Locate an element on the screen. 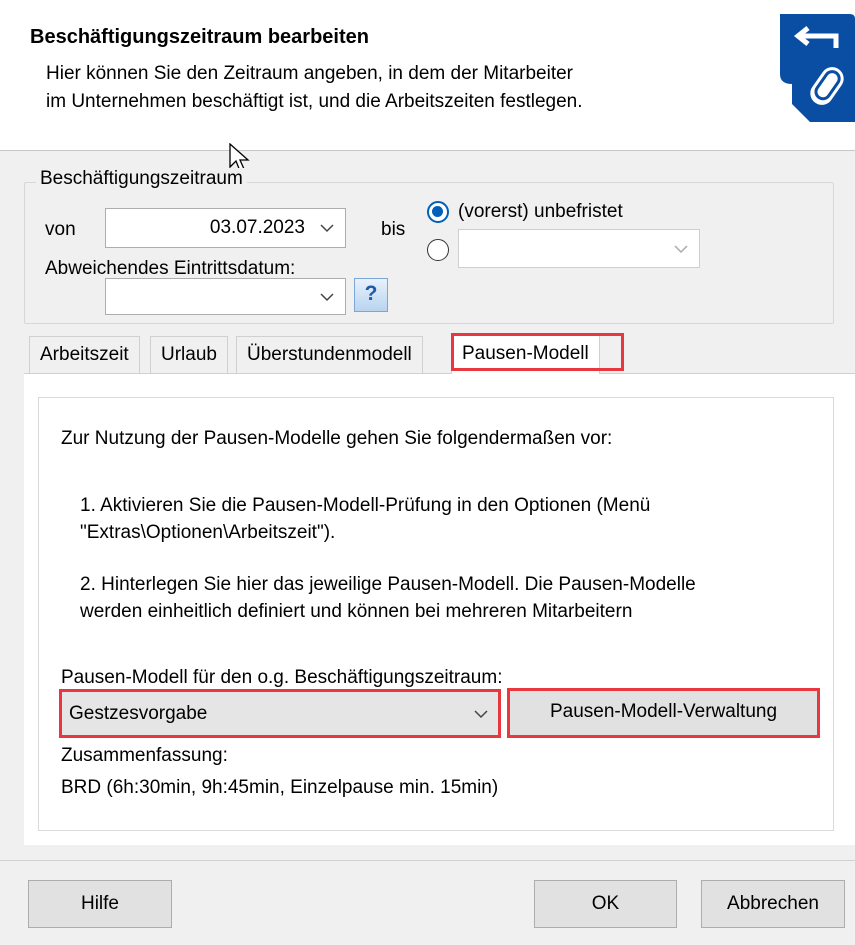  unlimited-radio is located at coordinates (438, 212).